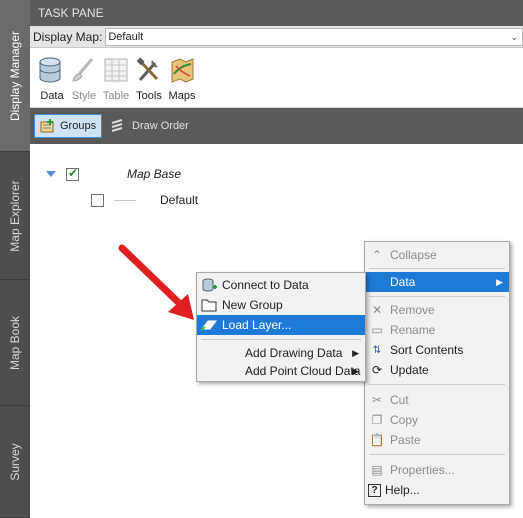  Describe the element at coordinates (147, 69) in the screenshot. I see `tools-icon` at that location.